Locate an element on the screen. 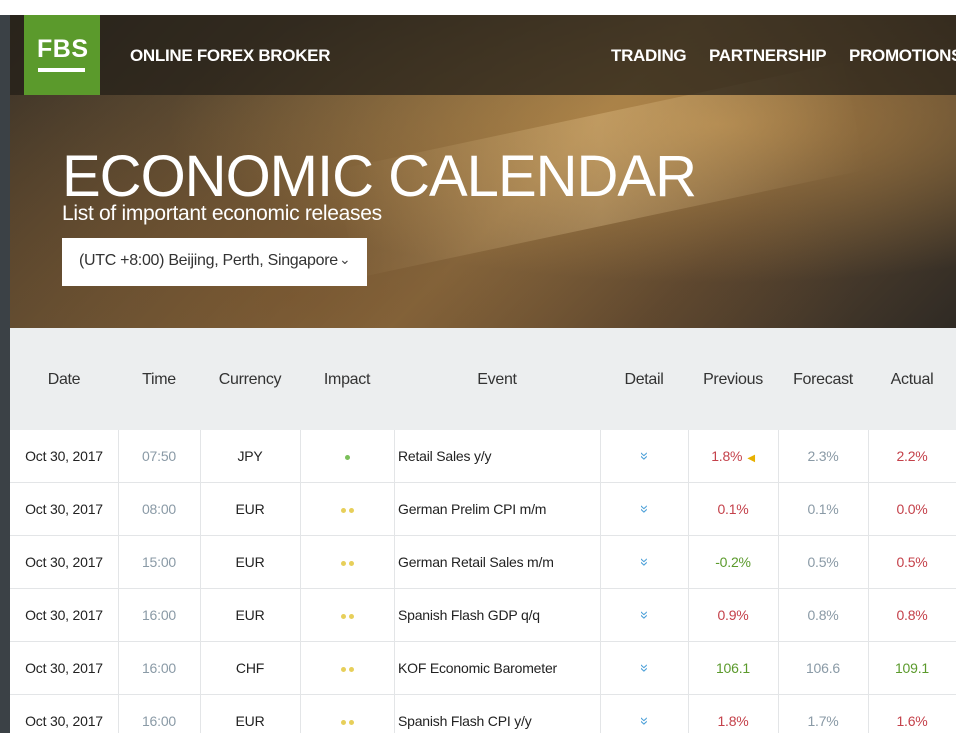 Image resolution: width=956 pixels, height=733 pixels. previous-cell: 0.1% is located at coordinates (733, 509).